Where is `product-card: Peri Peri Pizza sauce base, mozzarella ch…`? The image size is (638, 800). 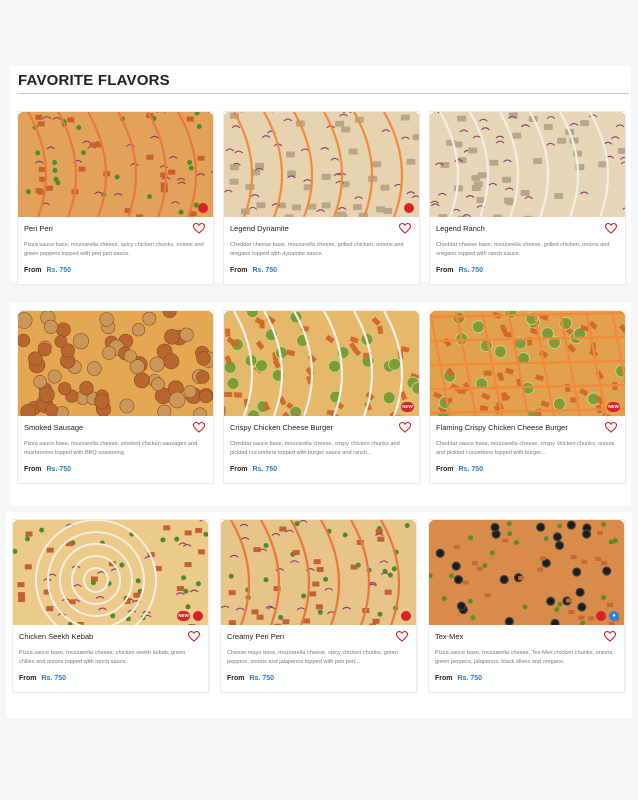
product-card: Peri Peri Pizza sauce base, mozzarella ch… is located at coordinates (115, 198).